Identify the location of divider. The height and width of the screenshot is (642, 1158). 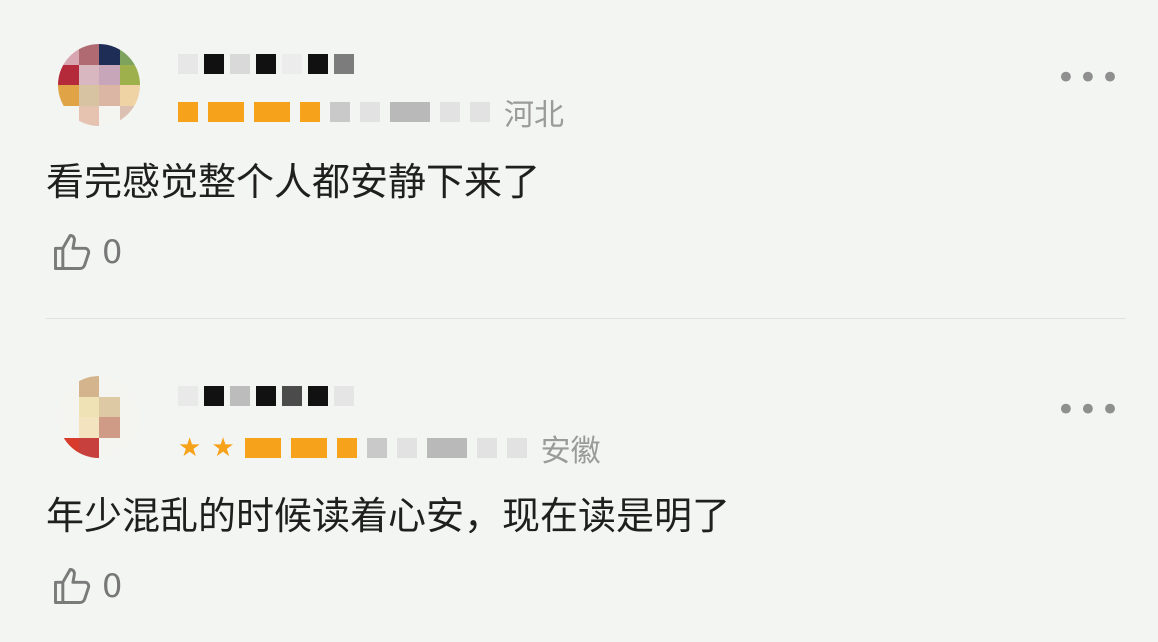
(586, 318).